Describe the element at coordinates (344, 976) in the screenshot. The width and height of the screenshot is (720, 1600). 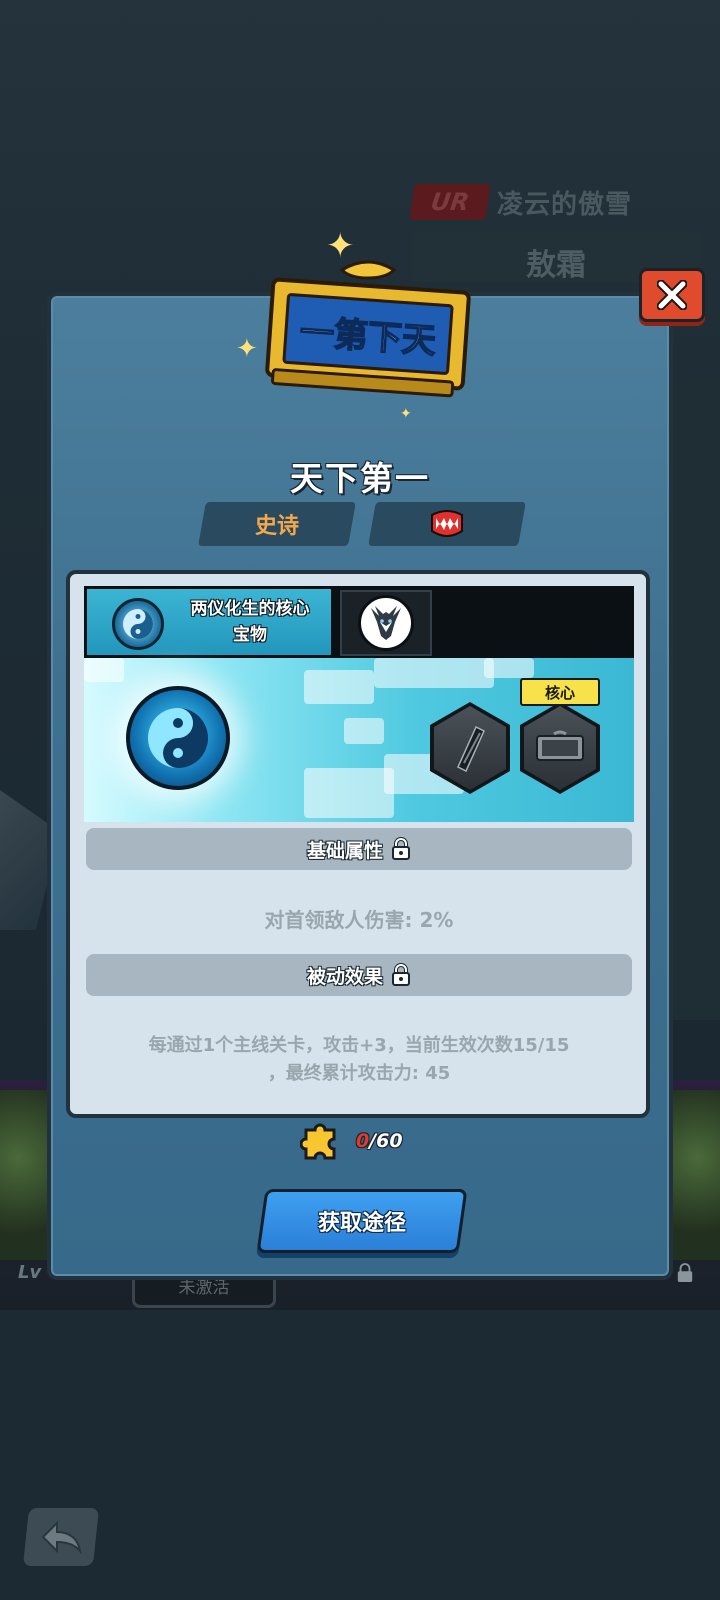
I see `passive-effect-title: 被动效果` at that location.